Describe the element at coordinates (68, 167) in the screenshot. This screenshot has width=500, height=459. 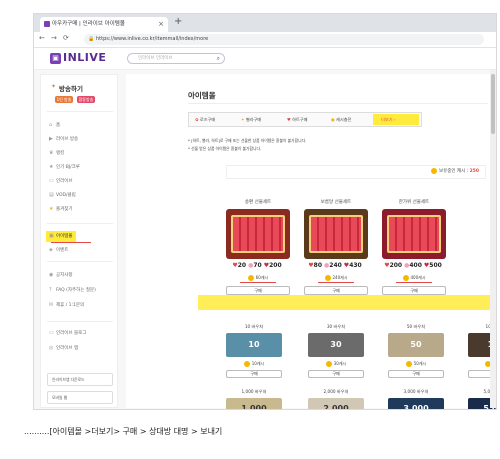
I see `sidebar-item-label: 인기 BJ/크루` at that location.